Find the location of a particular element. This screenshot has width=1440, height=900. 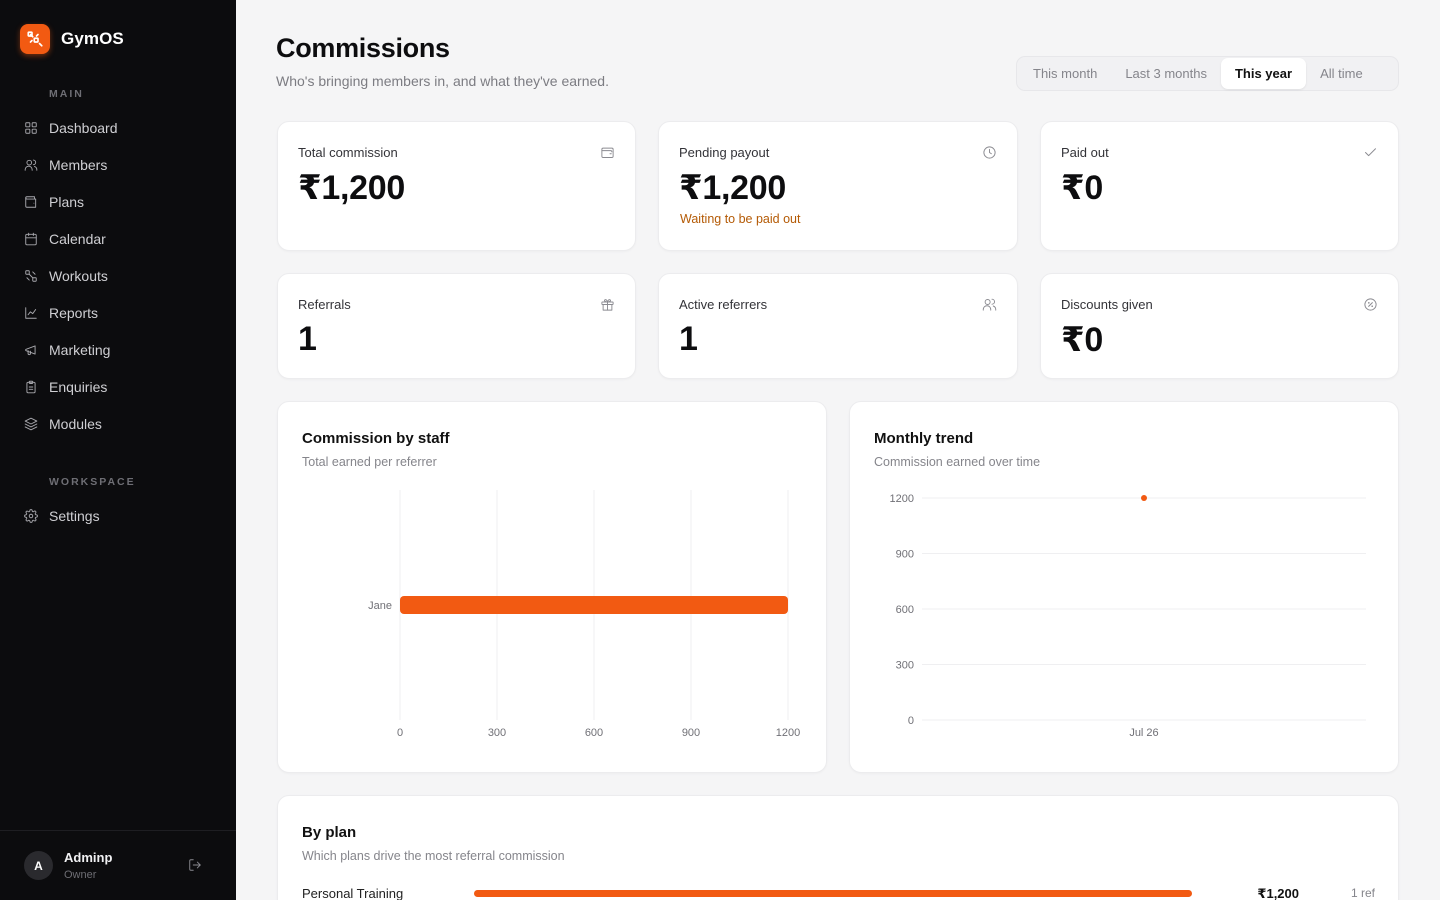

sidebar-item-dashboard: Dashboard is located at coordinates (71, 128).